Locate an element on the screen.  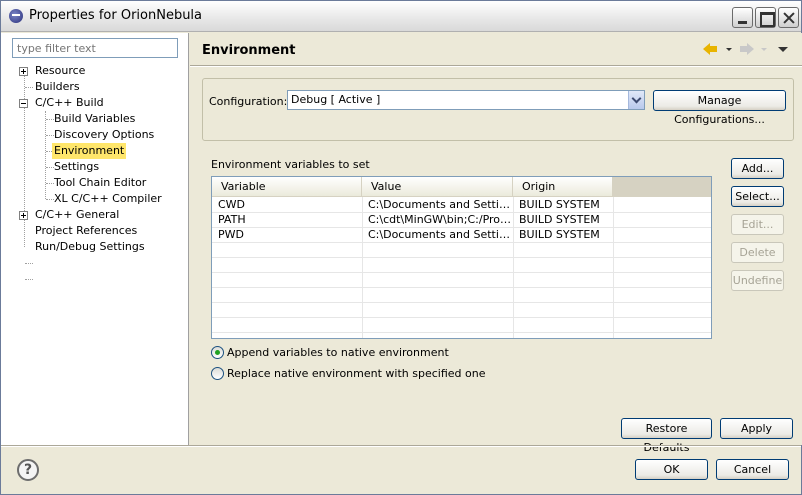
ok-button: OK is located at coordinates (671, 469).